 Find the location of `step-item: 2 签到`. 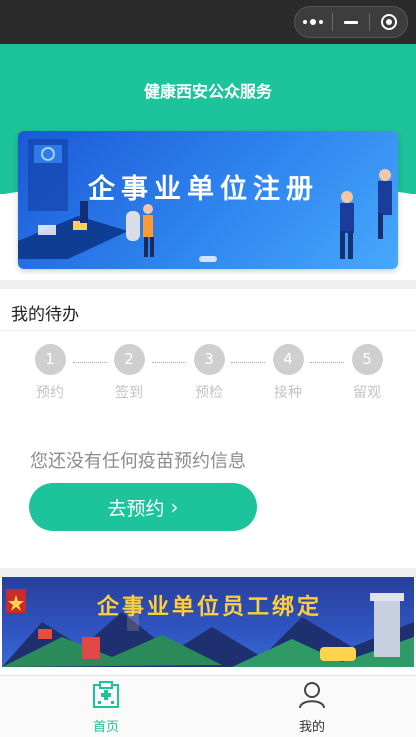

step-item: 2 签到 is located at coordinates (129, 373).